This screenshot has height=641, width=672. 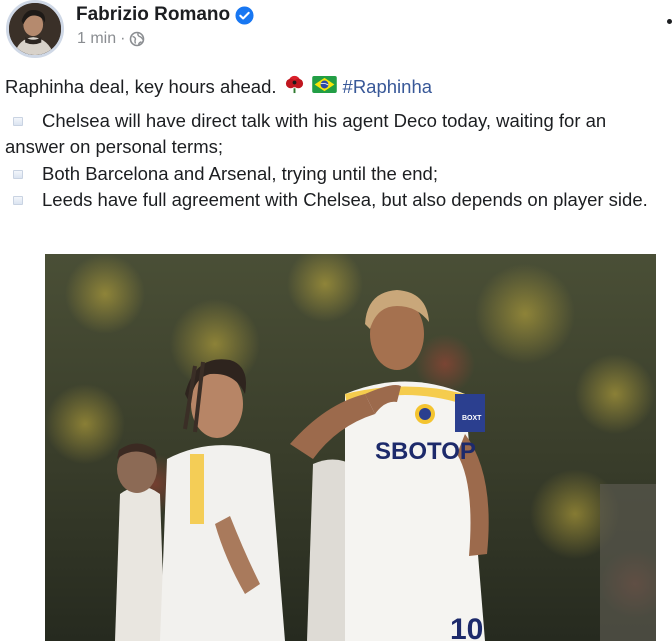 What do you see at coordinates (244, 15) in the screenshot?
I see `verified-badge-icon` at bounding box center [244, 15].